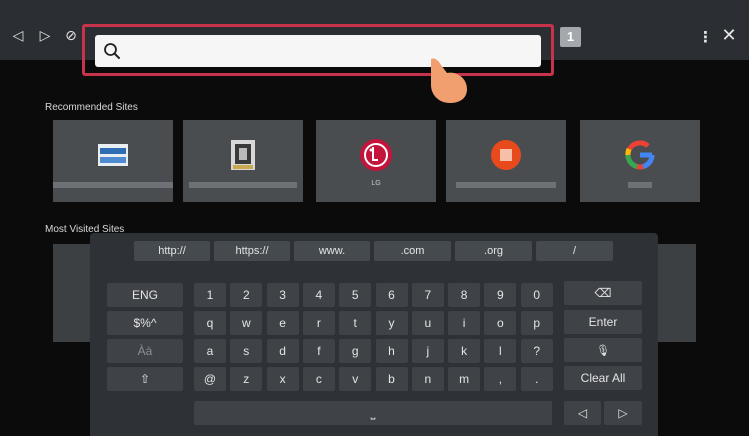  What do you see at coordinates (145, 351) in the screenshot?
I see `mode-key: Àà` at bounding box center [145, 351].